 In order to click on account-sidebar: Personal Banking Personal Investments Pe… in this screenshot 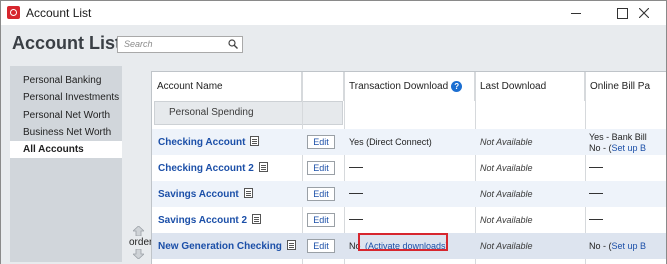, I will do `click(66, 164)`.